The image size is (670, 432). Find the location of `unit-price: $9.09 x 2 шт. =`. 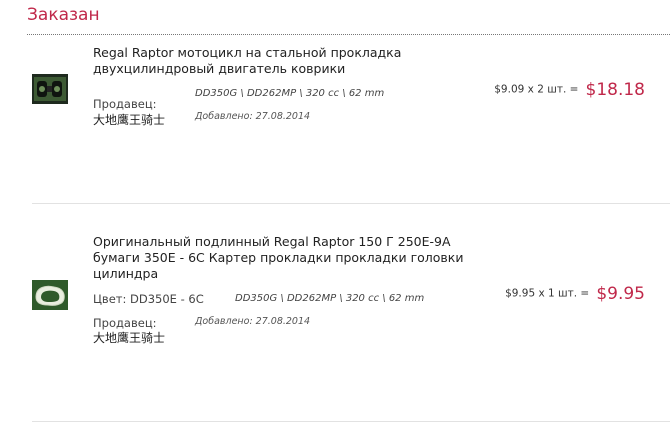

unit-price: $9.09 x 2 шт. = is located at coordinates (536, 89).